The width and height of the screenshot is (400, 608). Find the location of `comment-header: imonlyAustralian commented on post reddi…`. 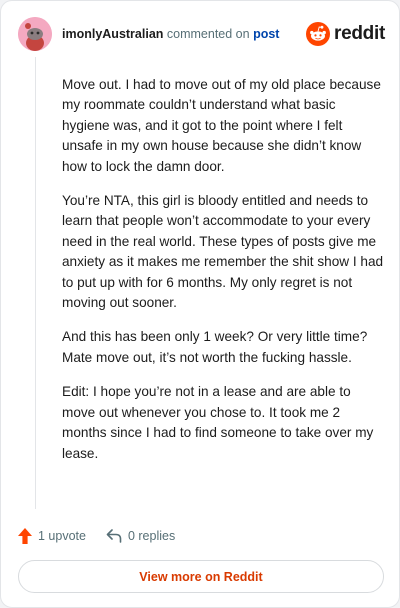

comment-header: imonlyAustralian commented on post reddi… is located at coordinates (201, 35).